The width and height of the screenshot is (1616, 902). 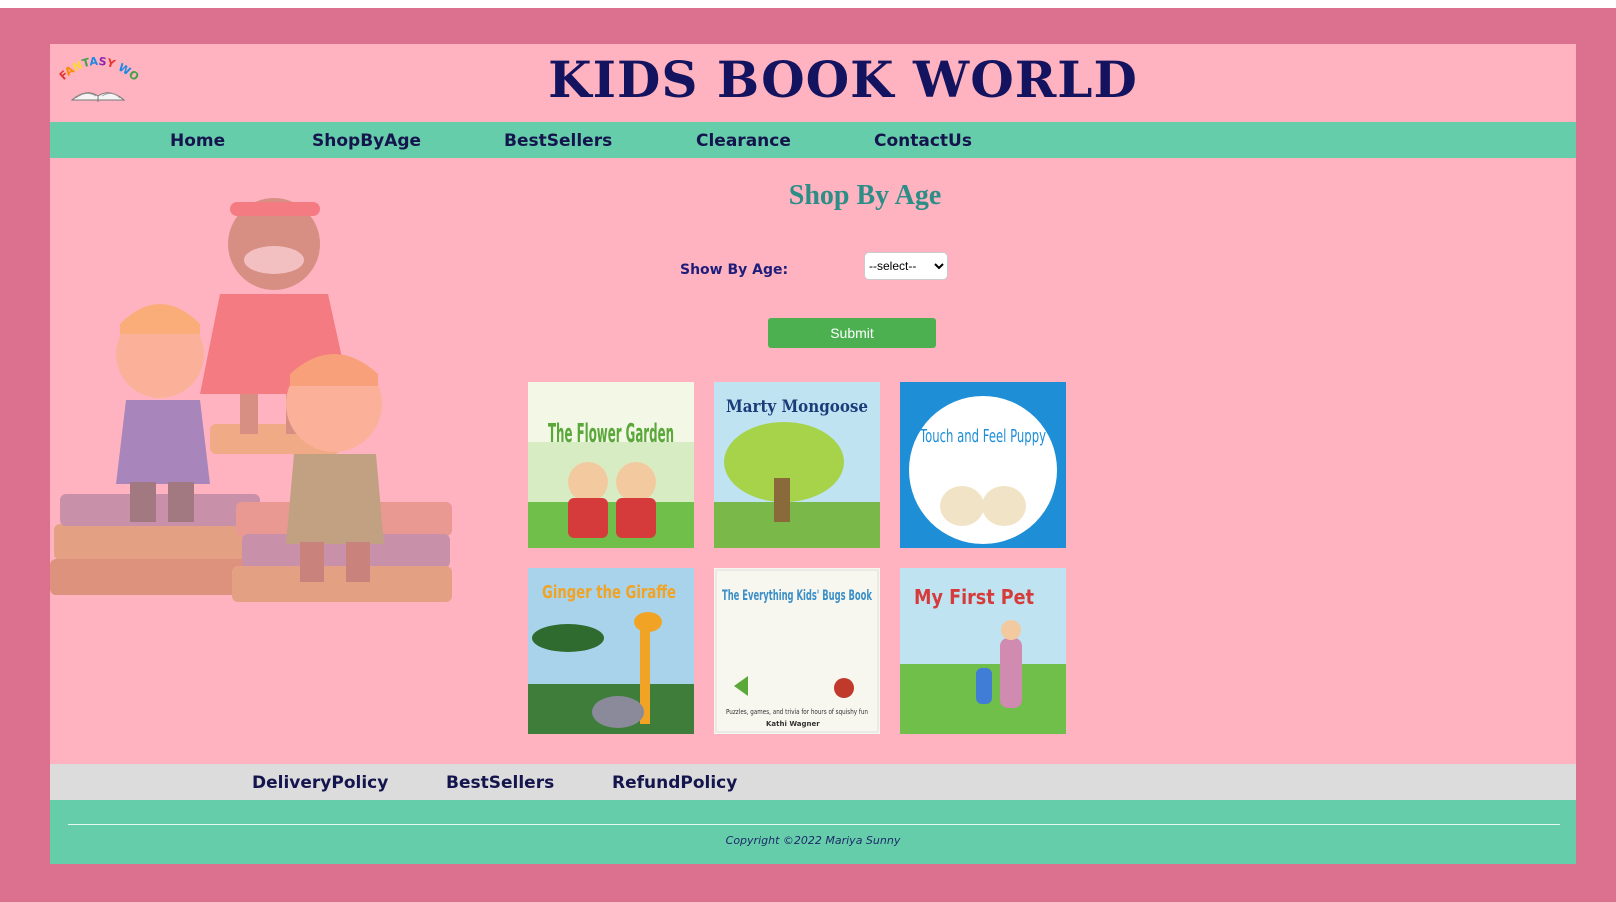 I want to click on book-cover-image: Ginger the Giraffe, so click(x=611, y=651).